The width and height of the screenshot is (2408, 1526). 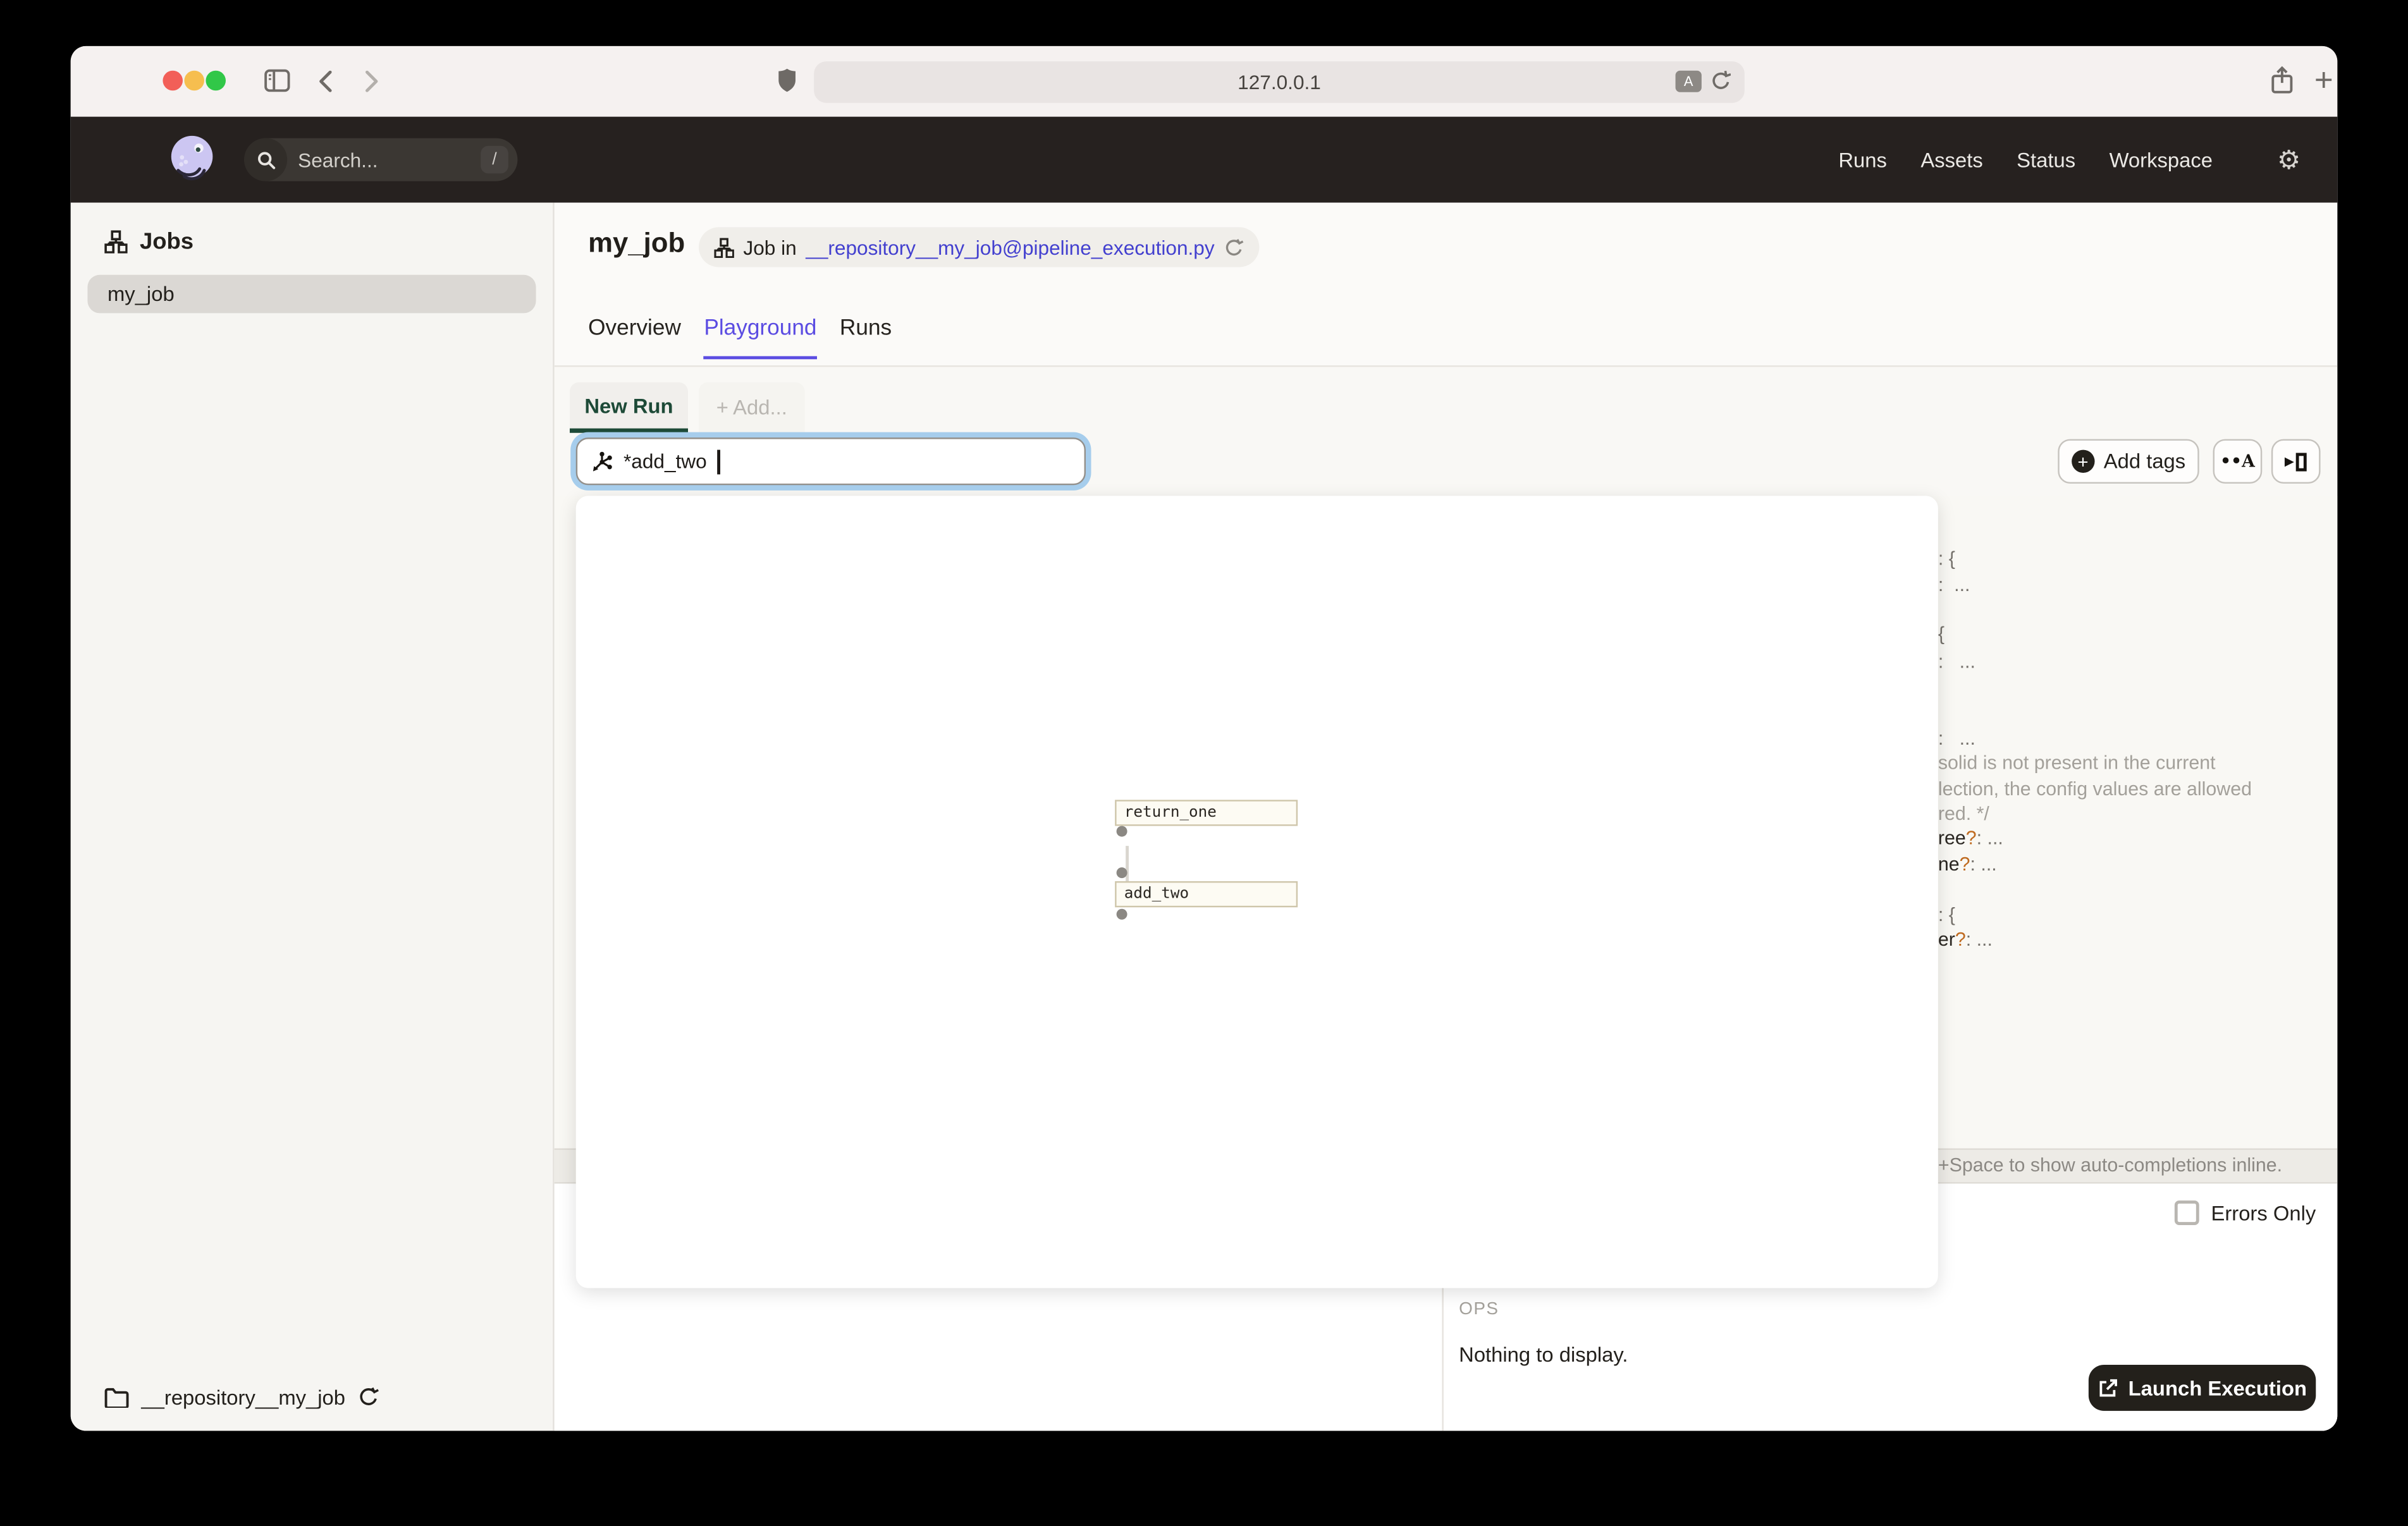 I want to click on dependency-edge, so click(x=1127, y=866).